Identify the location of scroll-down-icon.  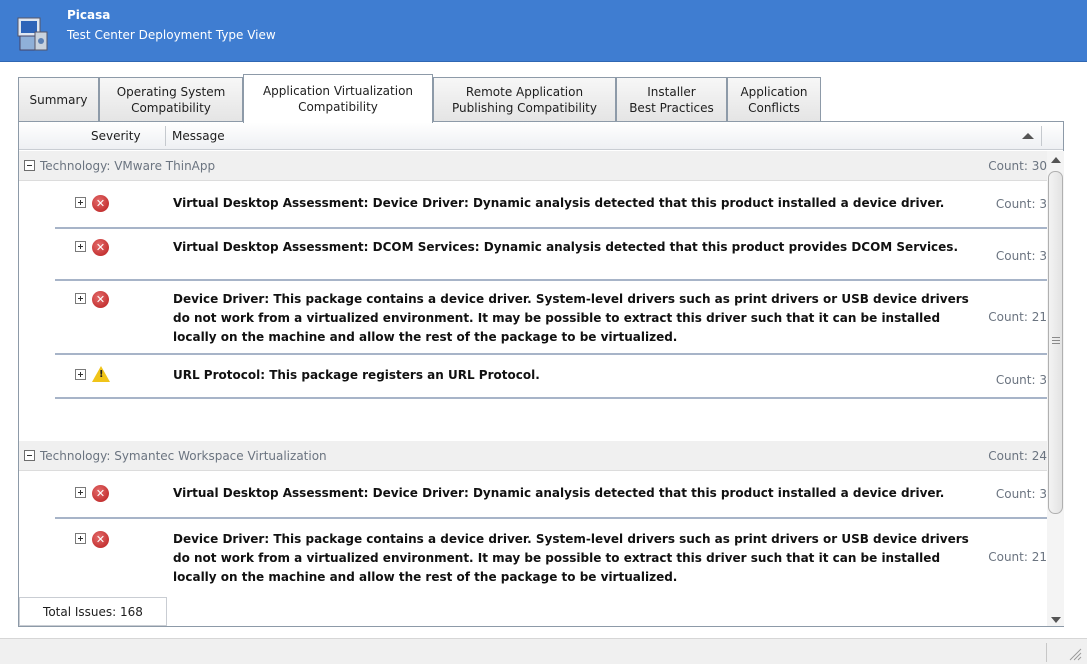
(1056, 620).